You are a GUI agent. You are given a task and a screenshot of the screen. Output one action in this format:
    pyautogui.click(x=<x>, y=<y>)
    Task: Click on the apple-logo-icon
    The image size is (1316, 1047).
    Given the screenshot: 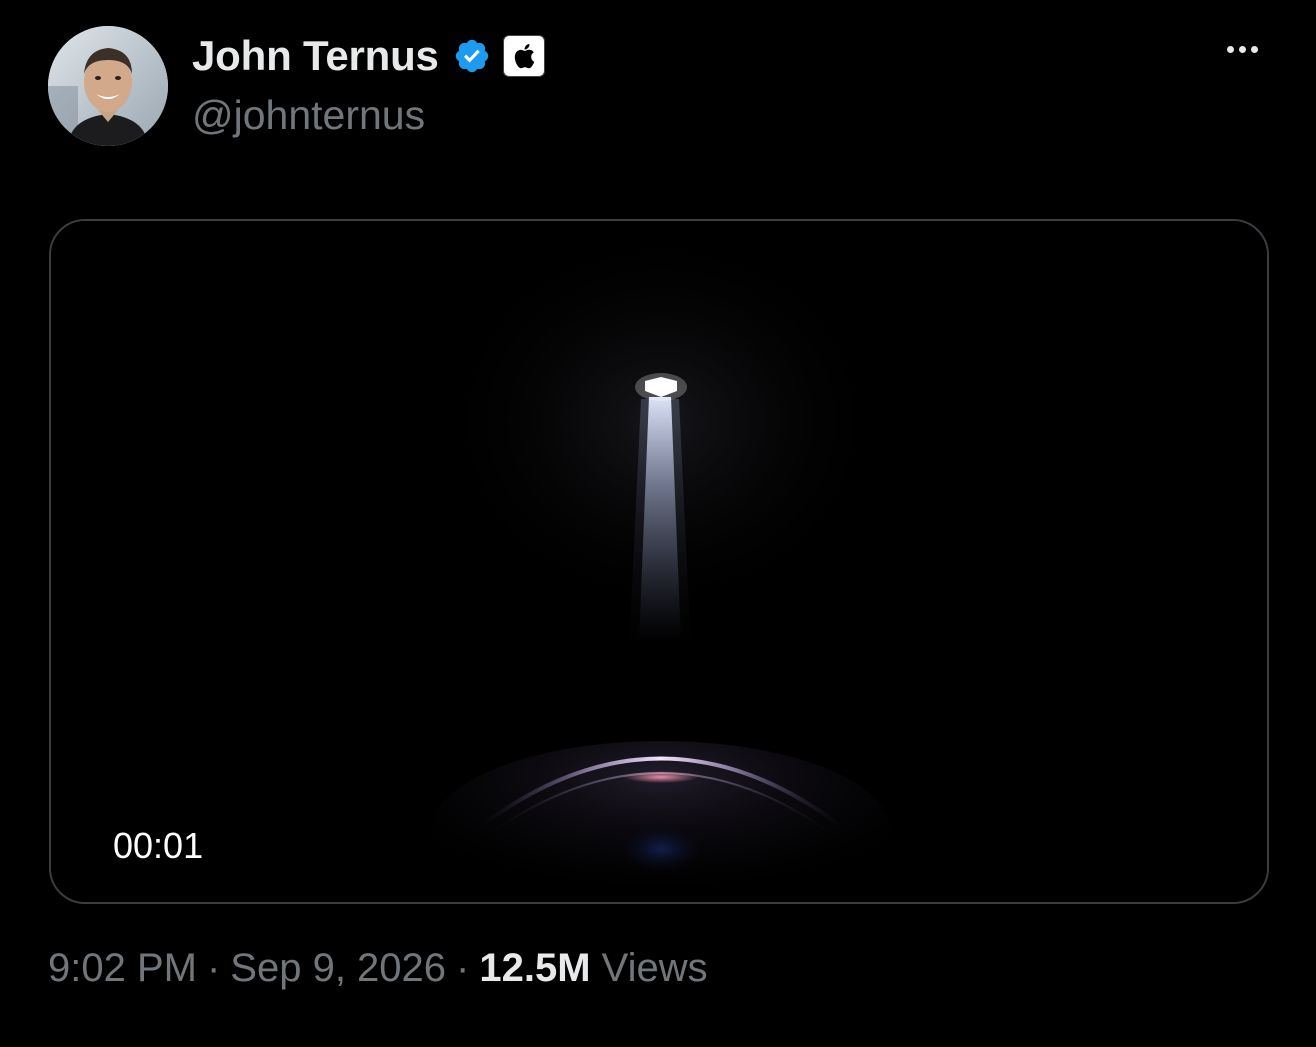 What is the action you would take?
    pyautogui.click(x=523, y=56)
    